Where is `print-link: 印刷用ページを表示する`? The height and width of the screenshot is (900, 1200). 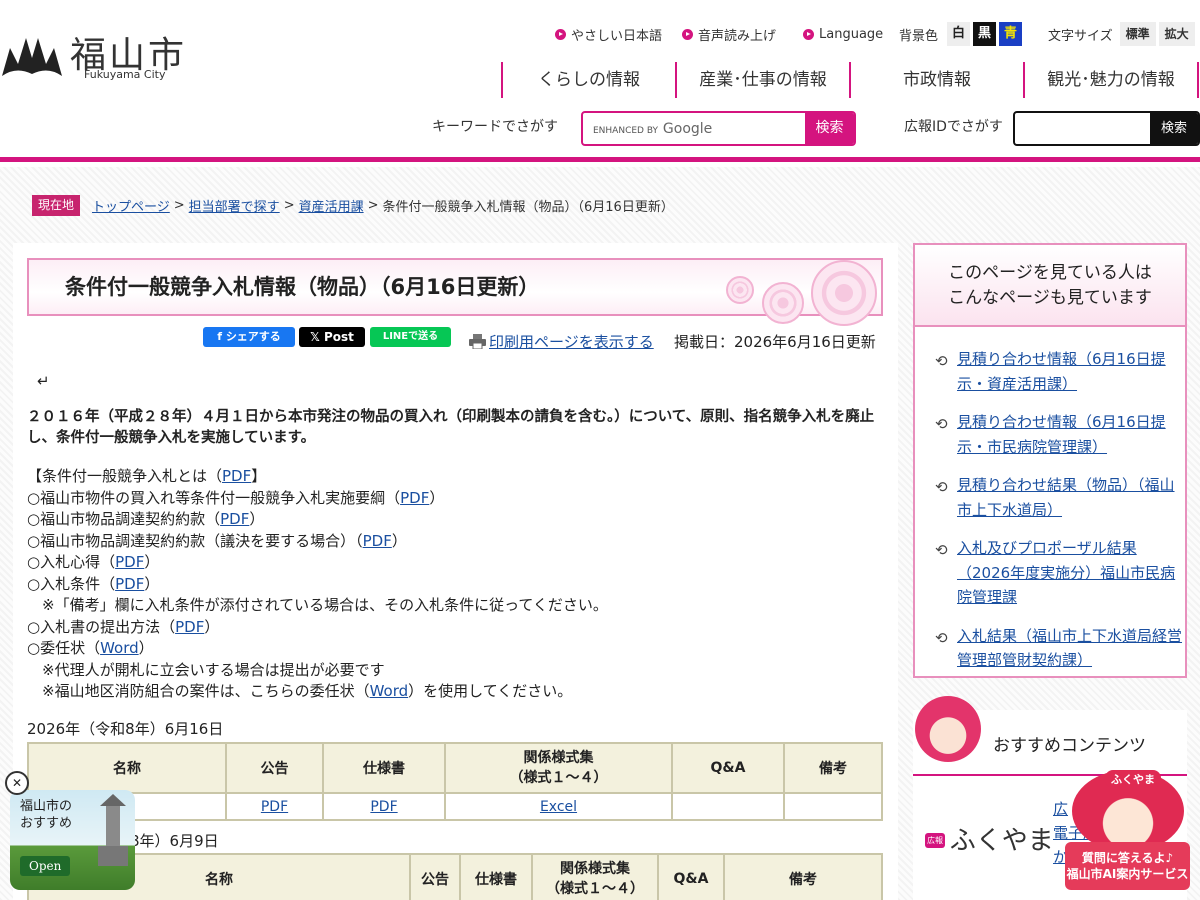 print-link: 印刷用ページを表示する is located at coordinates (561, 341).